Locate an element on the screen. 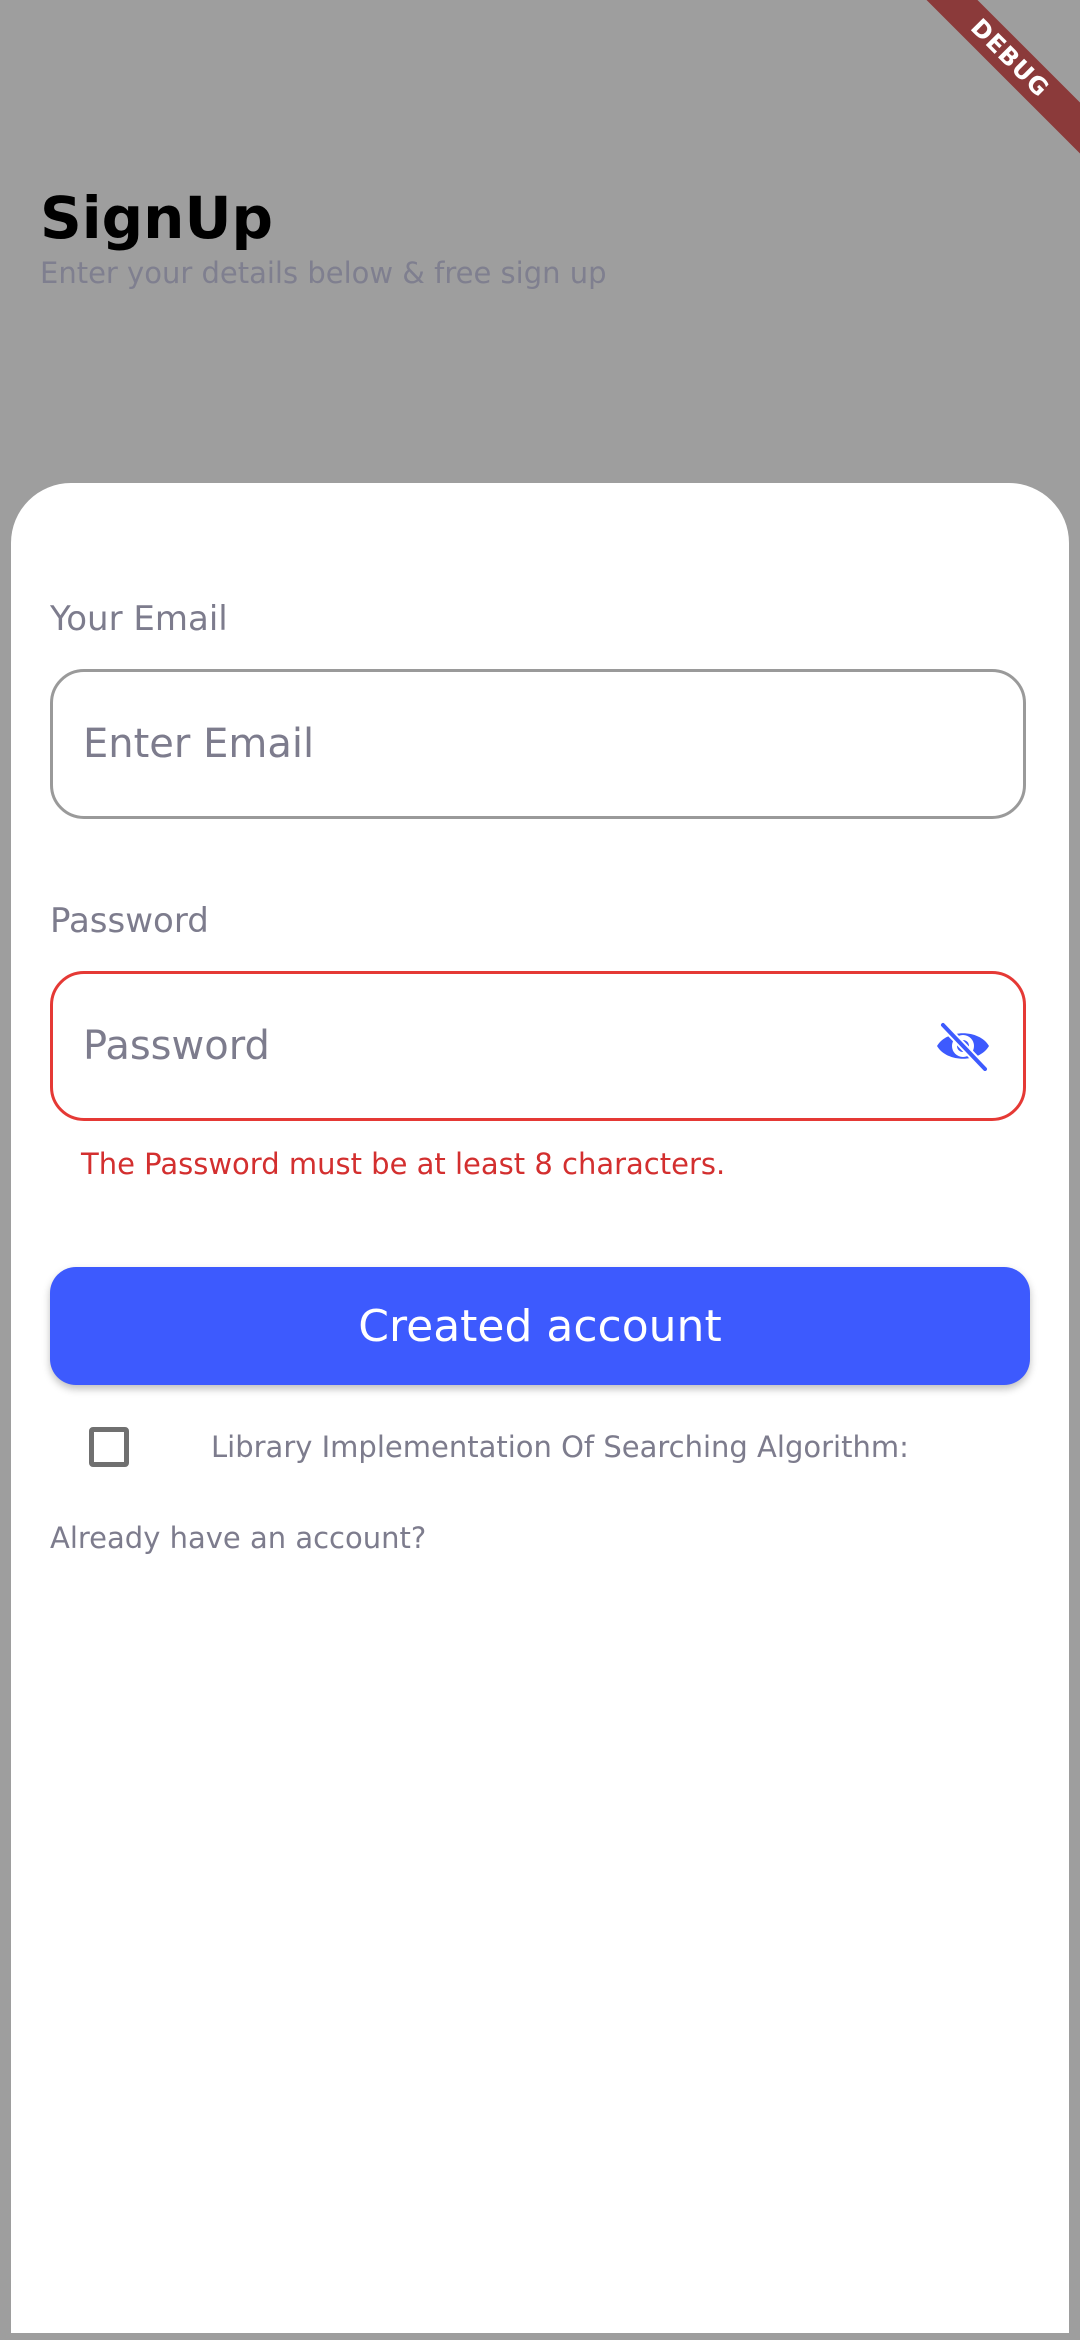  email-label: Your Email is located at coordinates (139, 619).